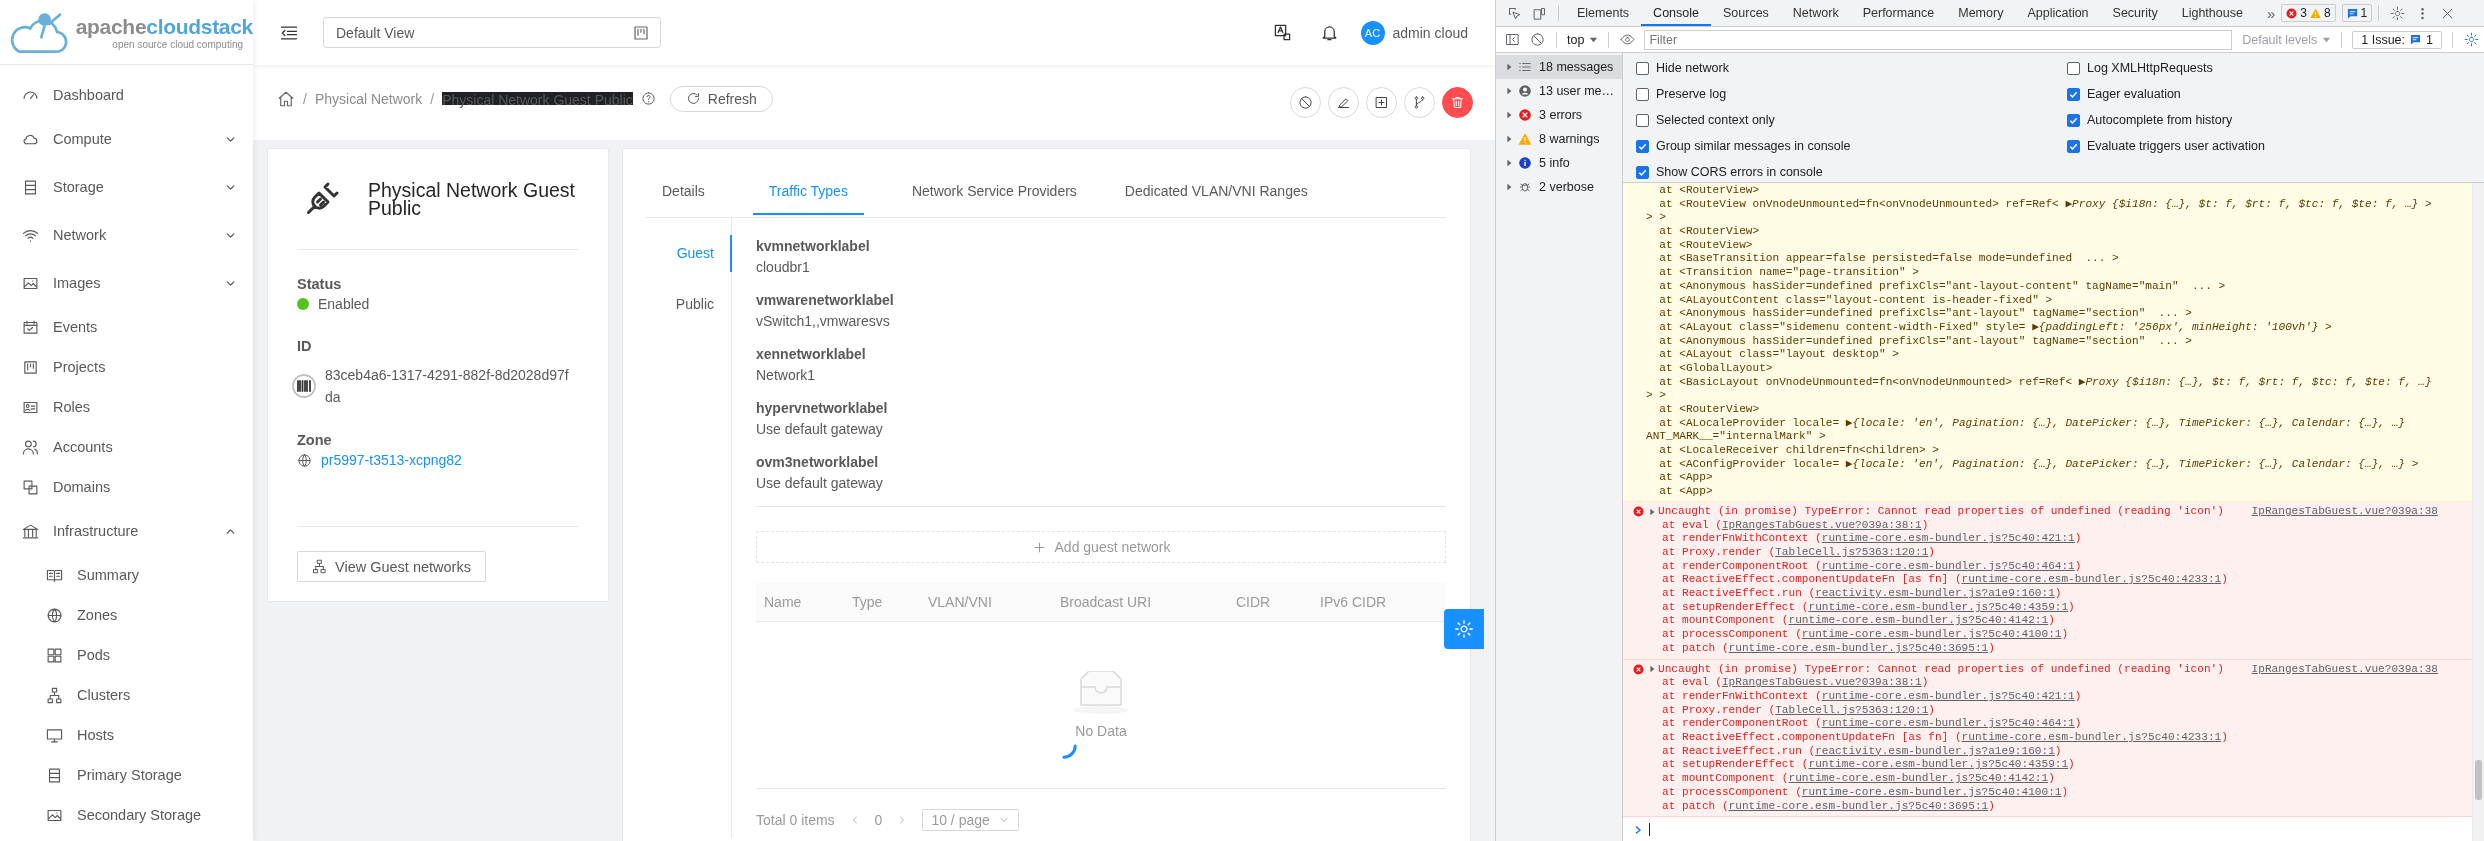  Describe the element at coordinates (1649, 830) in the screenshot. I see `text-cursor` at that location.